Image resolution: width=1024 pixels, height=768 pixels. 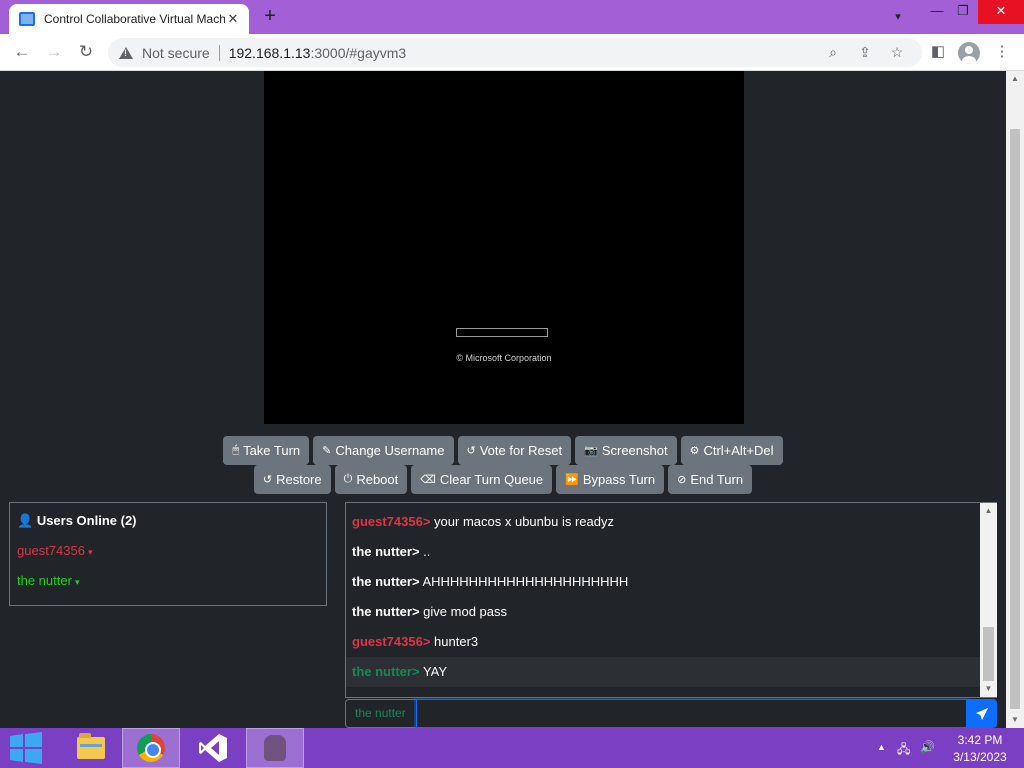 I want to click on rotate-icon: ↺, so click(x=471, y=451).